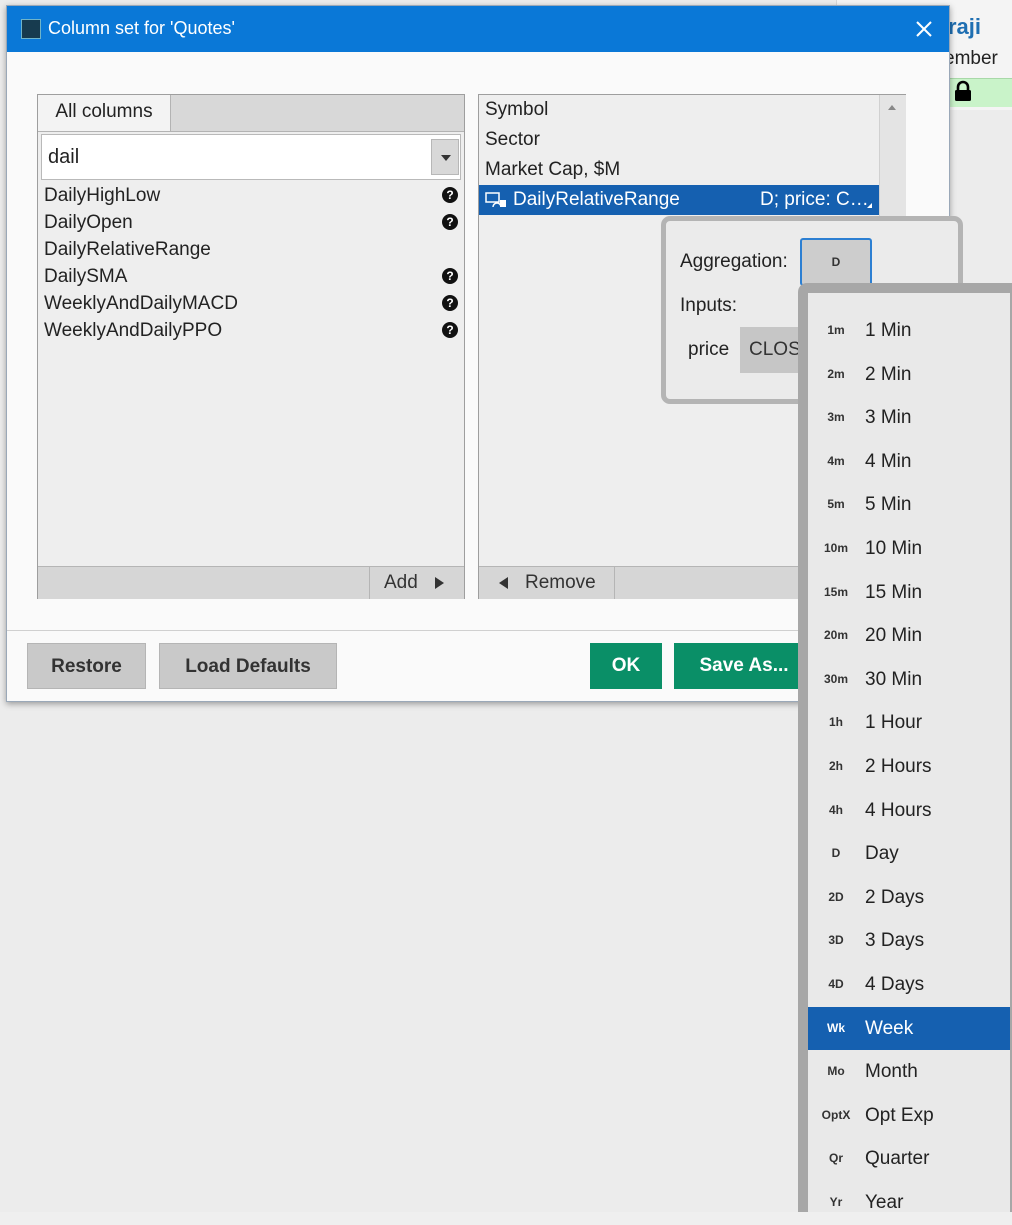 The height and width of the screenshot is (1225, 1012). What do you see at coordinates (836, 1071) in the screenshot?
I see `menu-item-abbr: Mo` at bounding box center [836, 1071].